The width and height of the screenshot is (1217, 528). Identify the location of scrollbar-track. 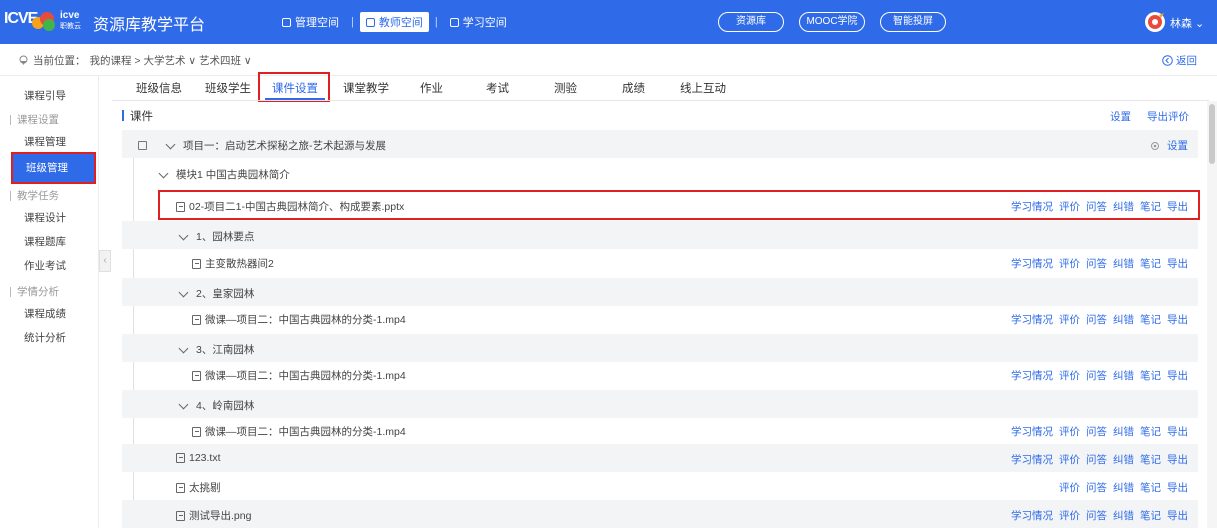
(1212, 314).